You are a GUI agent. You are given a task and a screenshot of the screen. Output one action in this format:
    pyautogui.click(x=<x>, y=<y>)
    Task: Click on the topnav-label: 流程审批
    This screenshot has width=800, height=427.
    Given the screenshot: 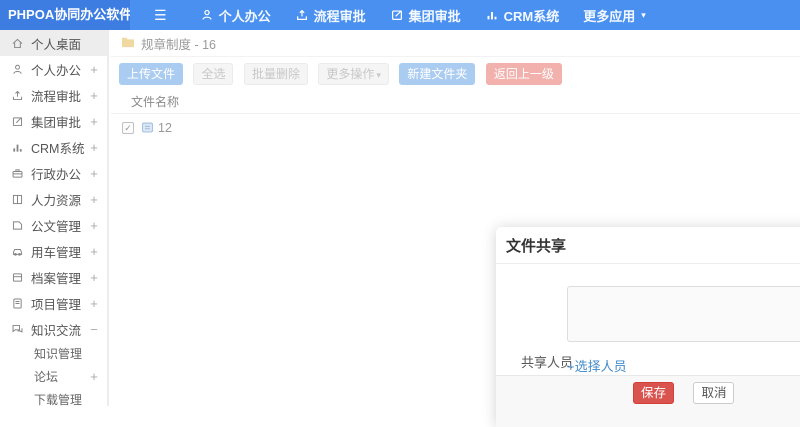 What is the action you would take?
    pyautogui.click(x=339, y=16)
    